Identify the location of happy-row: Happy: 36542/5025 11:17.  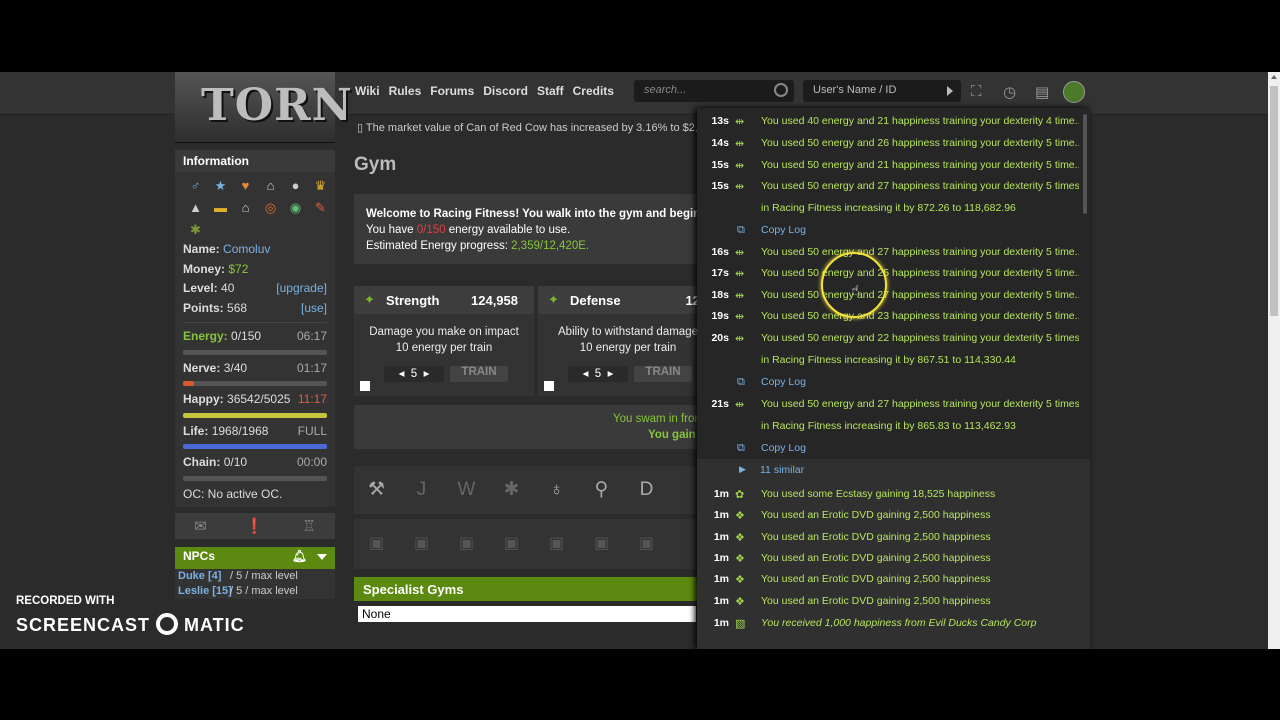
(255, 402).